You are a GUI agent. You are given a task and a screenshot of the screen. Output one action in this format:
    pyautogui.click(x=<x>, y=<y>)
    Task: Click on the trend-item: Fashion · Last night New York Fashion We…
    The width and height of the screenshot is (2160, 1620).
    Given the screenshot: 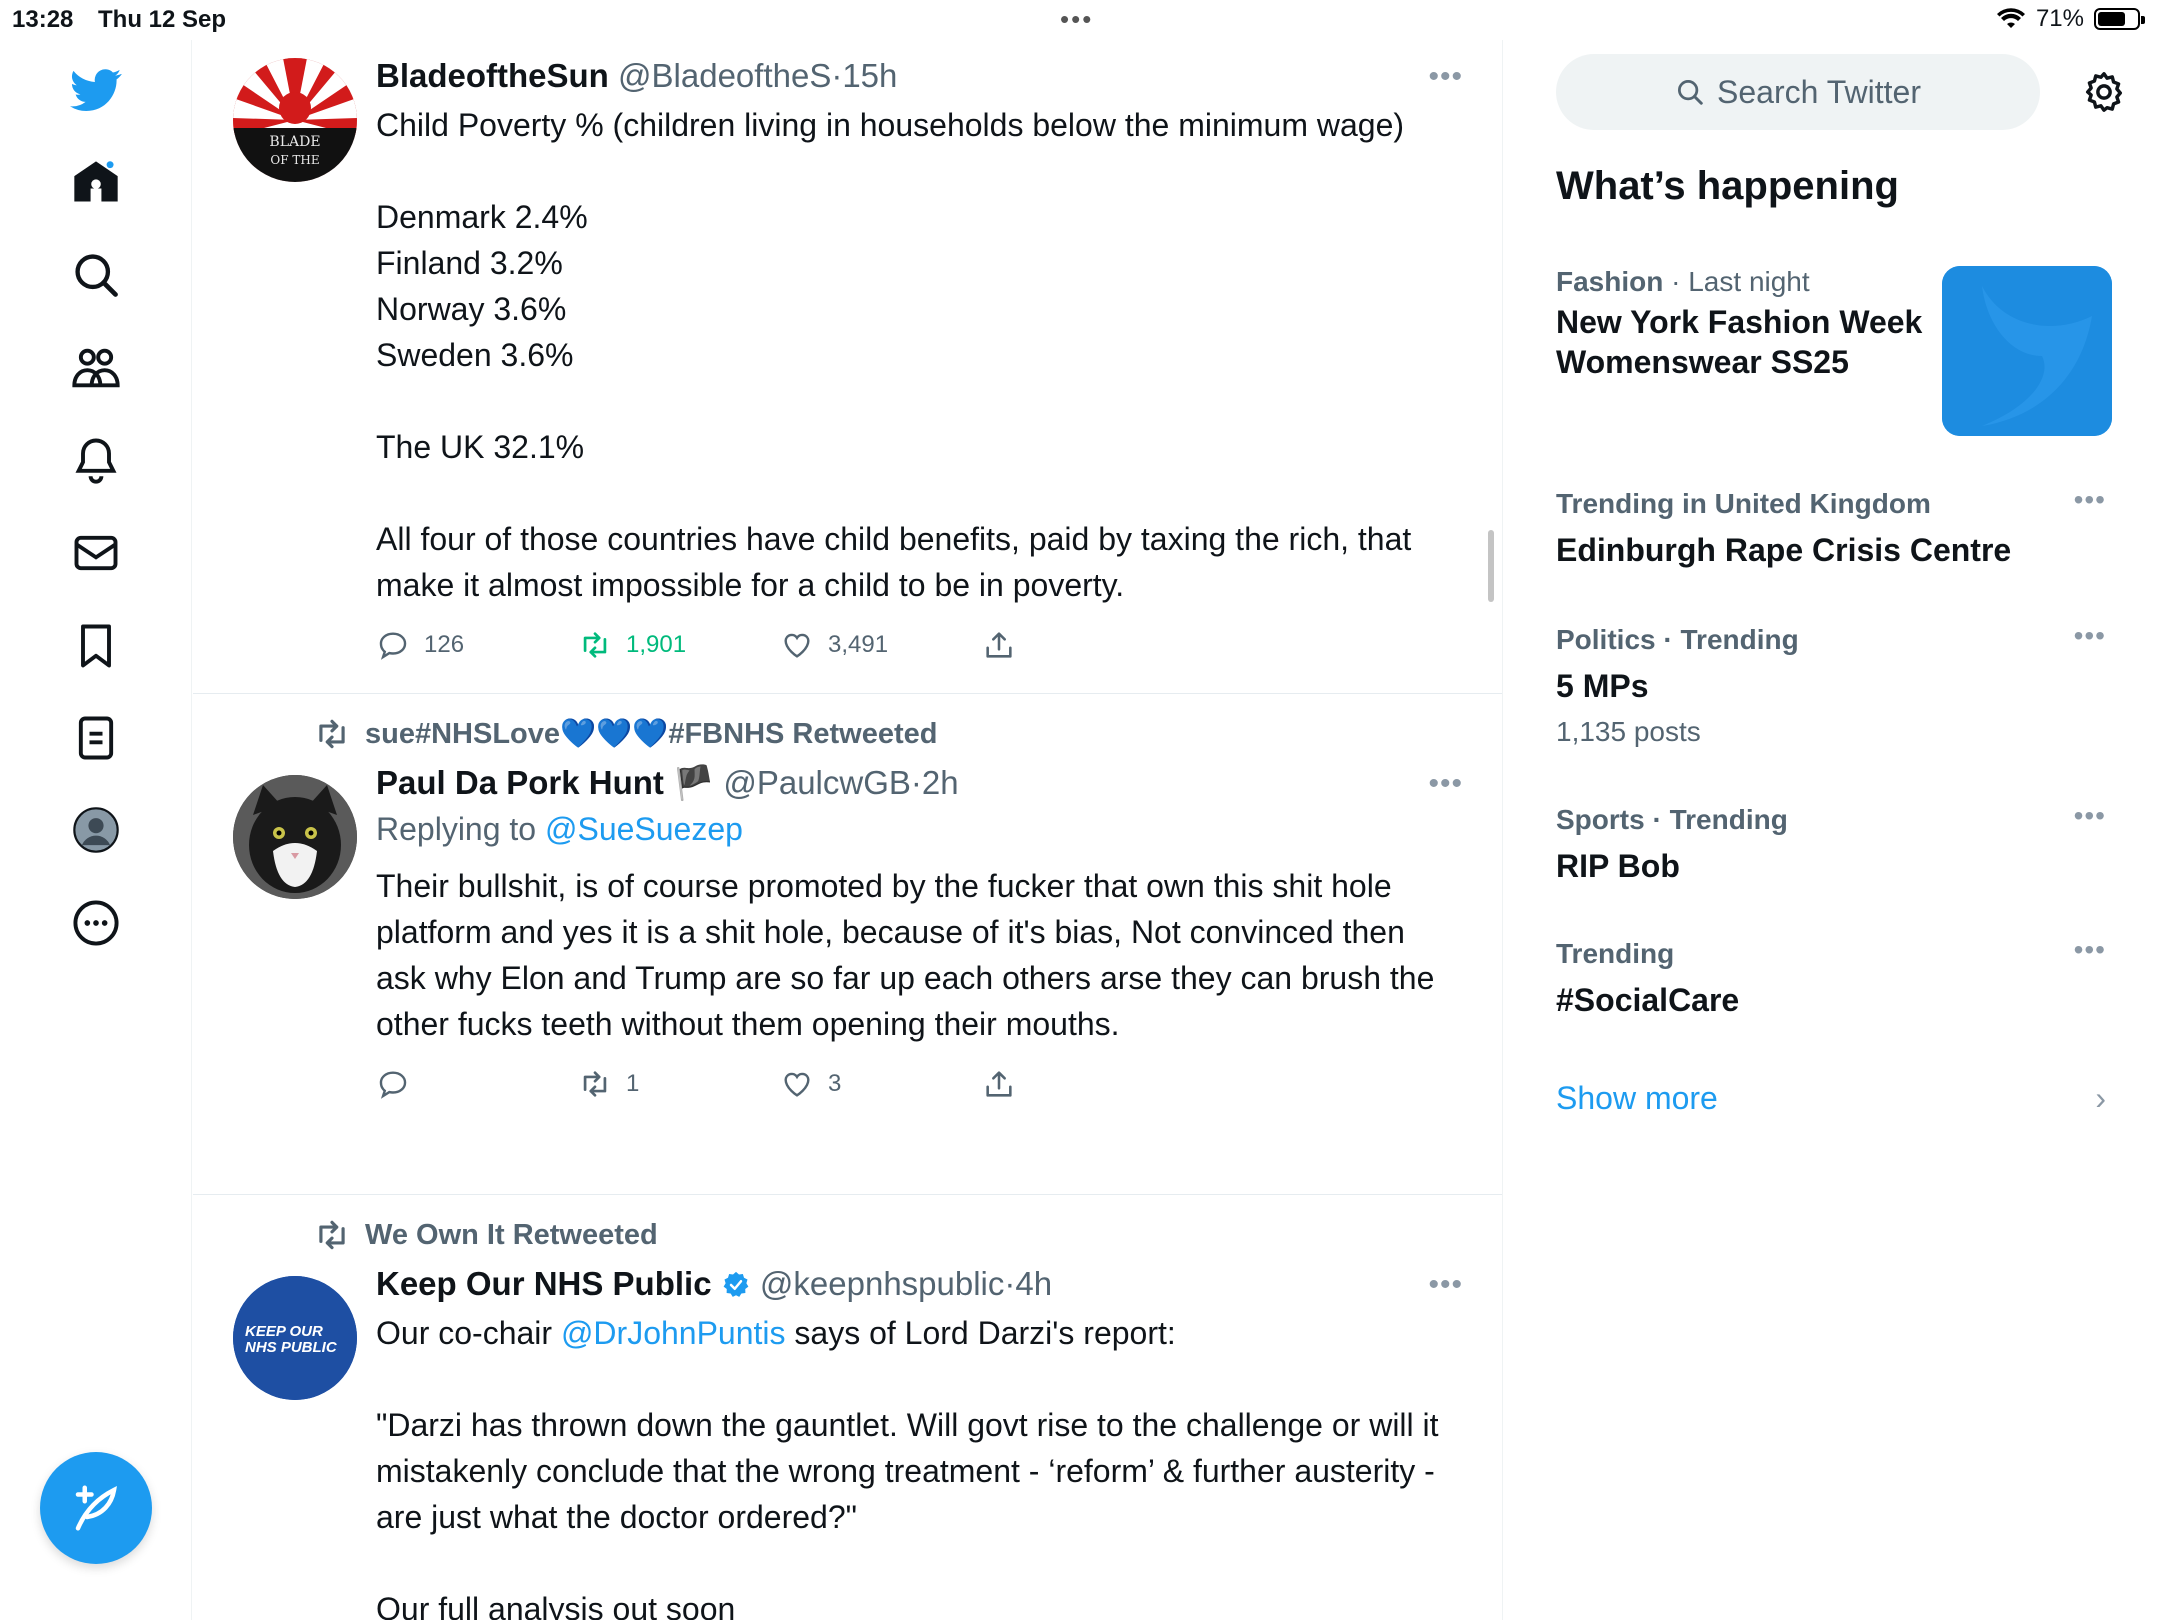 What is the action you would take?
    pyautogui.click(x=1746, y=322)
    